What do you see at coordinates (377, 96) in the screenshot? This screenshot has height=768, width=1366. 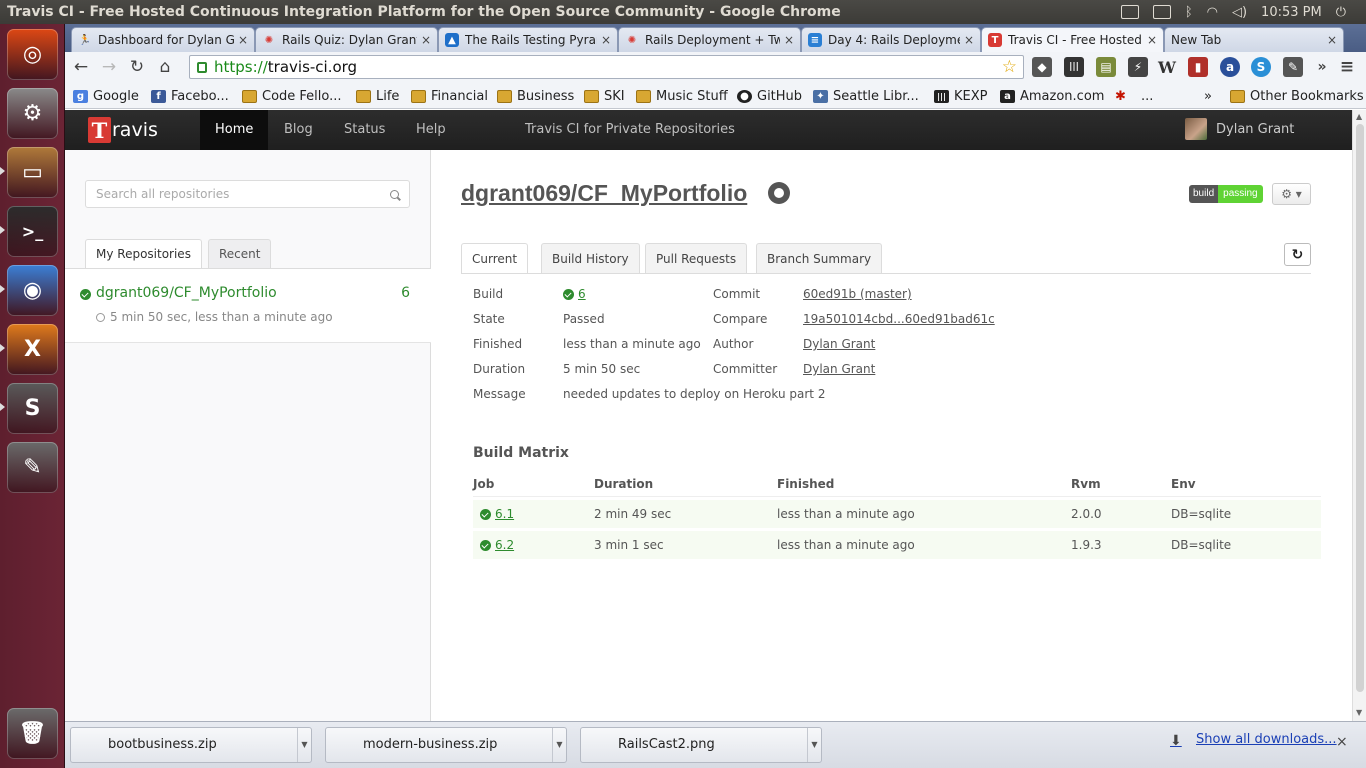 I see `bookmark-folder-life: Life` at bounding box center [377, 96].